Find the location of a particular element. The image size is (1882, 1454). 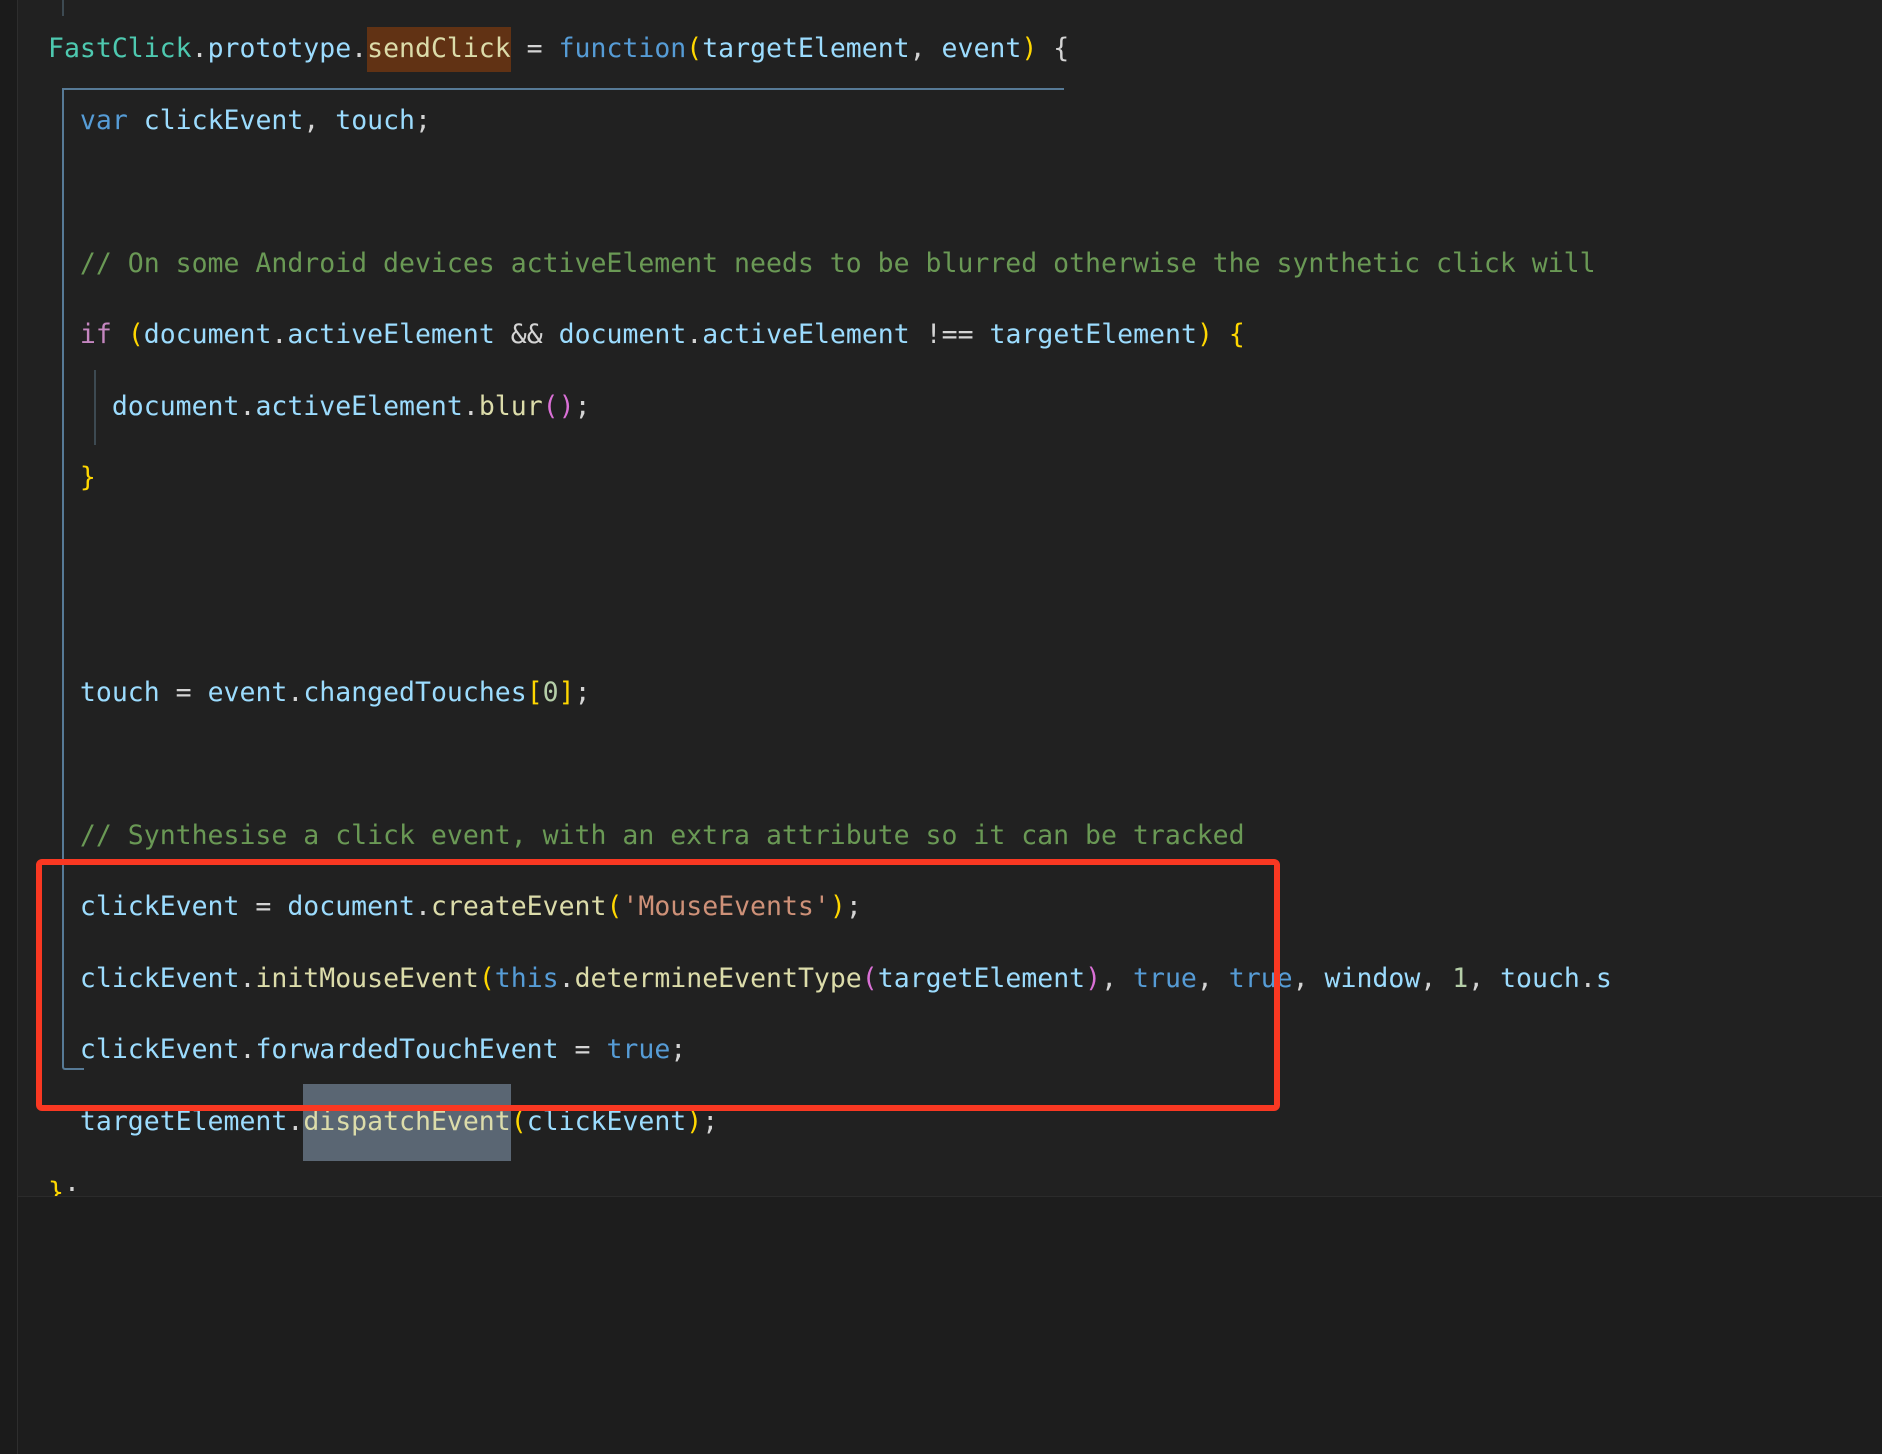

line-blur: document.activeElement.blur(); is located at coordinates (319, 407).